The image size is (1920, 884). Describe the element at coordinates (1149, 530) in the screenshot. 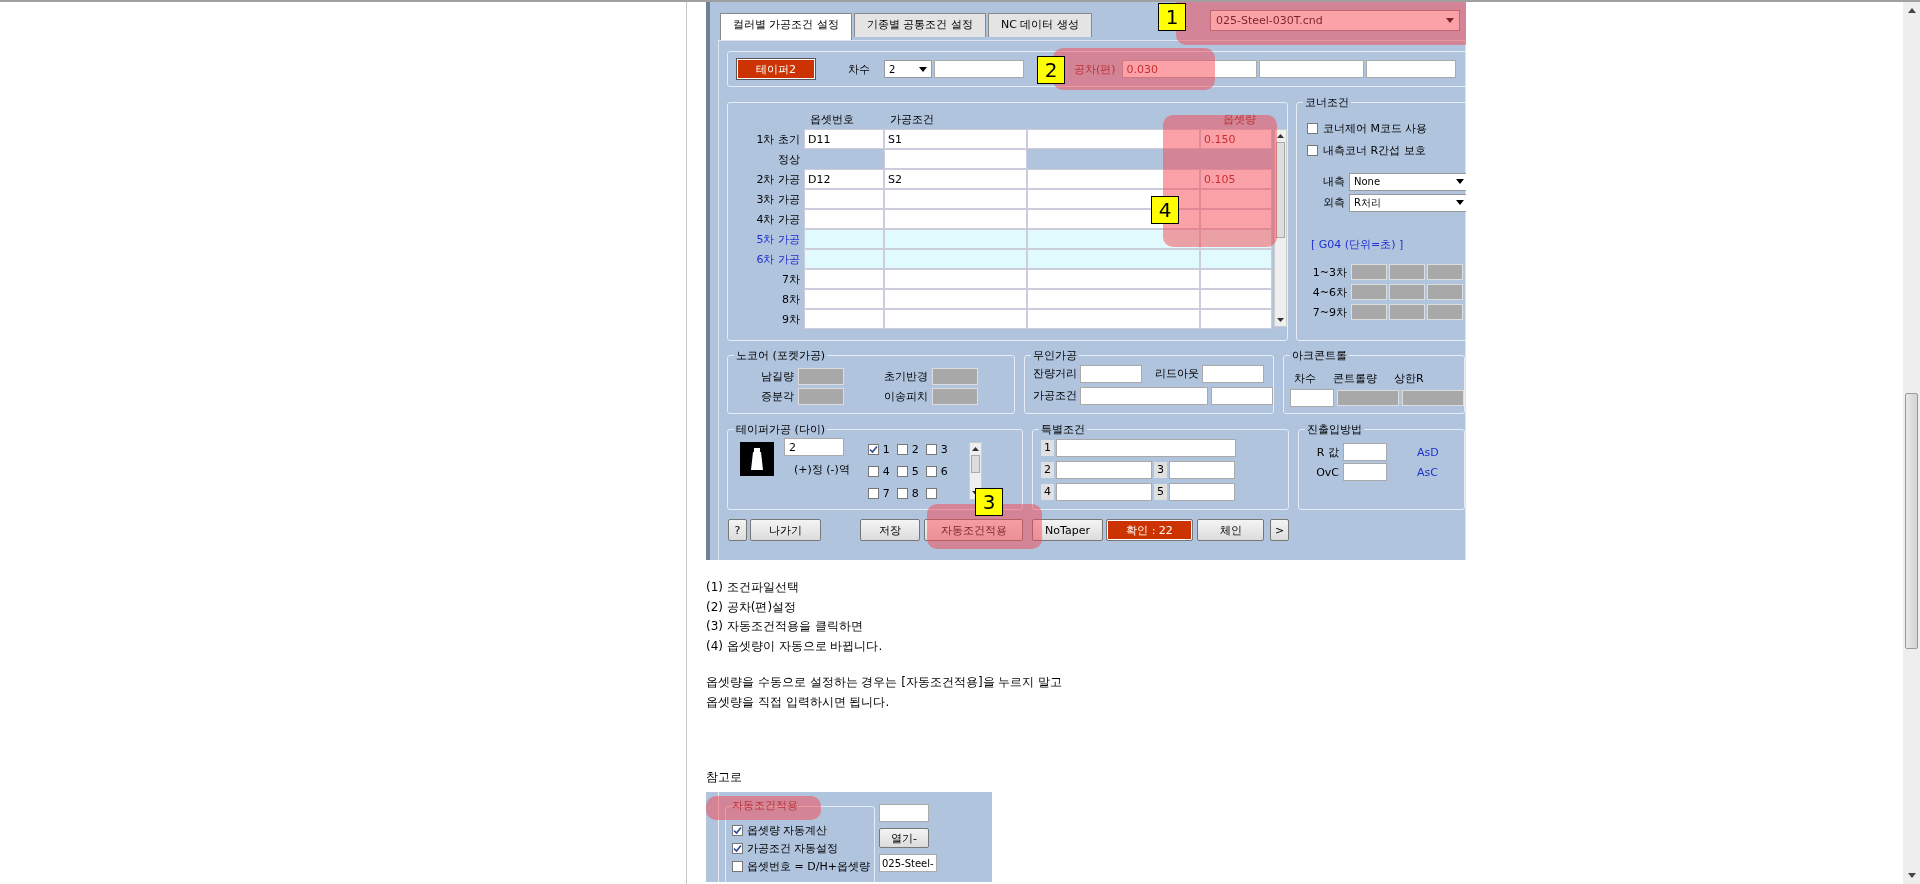

I see `action-button: 확인 : 22` at that location.